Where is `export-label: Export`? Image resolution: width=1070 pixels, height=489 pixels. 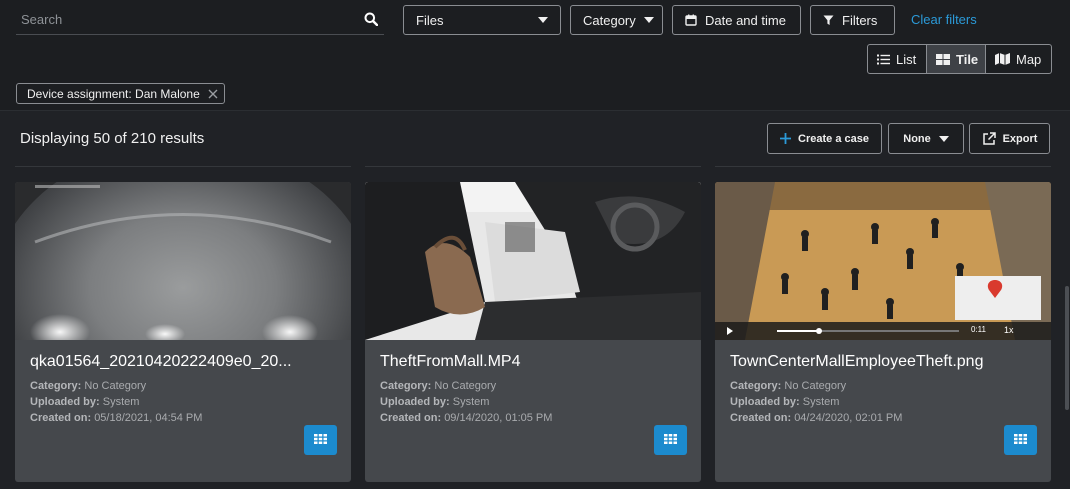 export-label: Export is located at coordinates (1020, 138).